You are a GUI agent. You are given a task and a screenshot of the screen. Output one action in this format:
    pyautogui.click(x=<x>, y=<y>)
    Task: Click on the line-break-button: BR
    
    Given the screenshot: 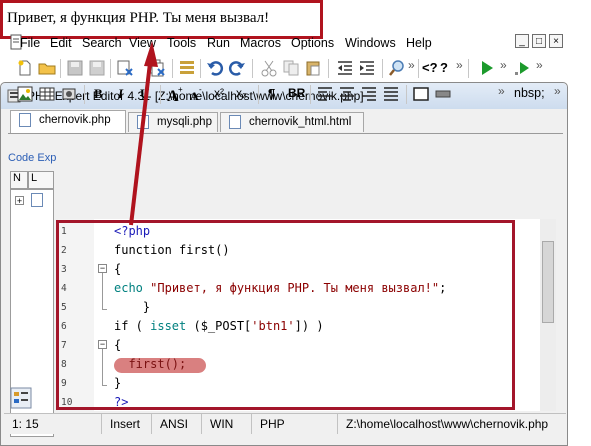 What is the action you would take?
    pyautogui.click(x=296, y=93)
    